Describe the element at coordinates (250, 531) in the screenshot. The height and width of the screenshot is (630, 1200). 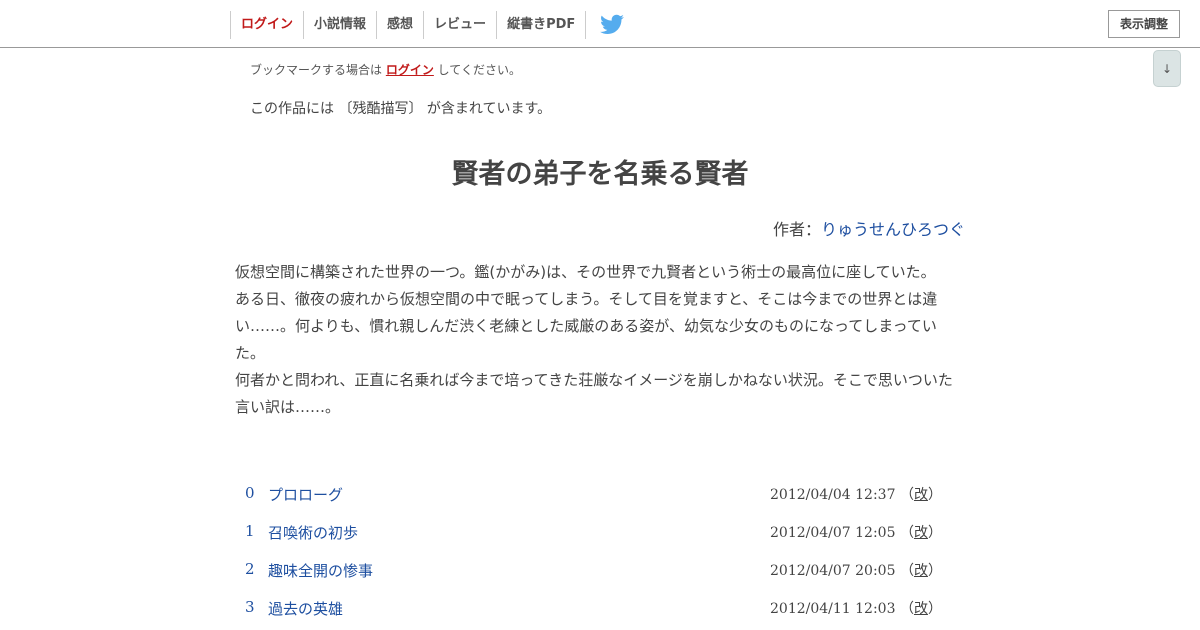
I see `chapter-number: 1` at that location.